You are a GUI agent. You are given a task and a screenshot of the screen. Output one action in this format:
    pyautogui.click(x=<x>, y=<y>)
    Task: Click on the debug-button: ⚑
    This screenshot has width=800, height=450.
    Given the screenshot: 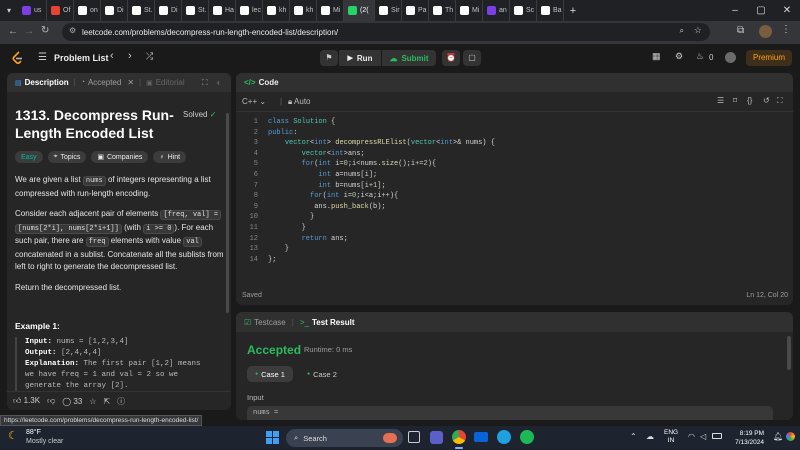 What is the action you would take?
    pyautogui.click(x=329, y=58)
    